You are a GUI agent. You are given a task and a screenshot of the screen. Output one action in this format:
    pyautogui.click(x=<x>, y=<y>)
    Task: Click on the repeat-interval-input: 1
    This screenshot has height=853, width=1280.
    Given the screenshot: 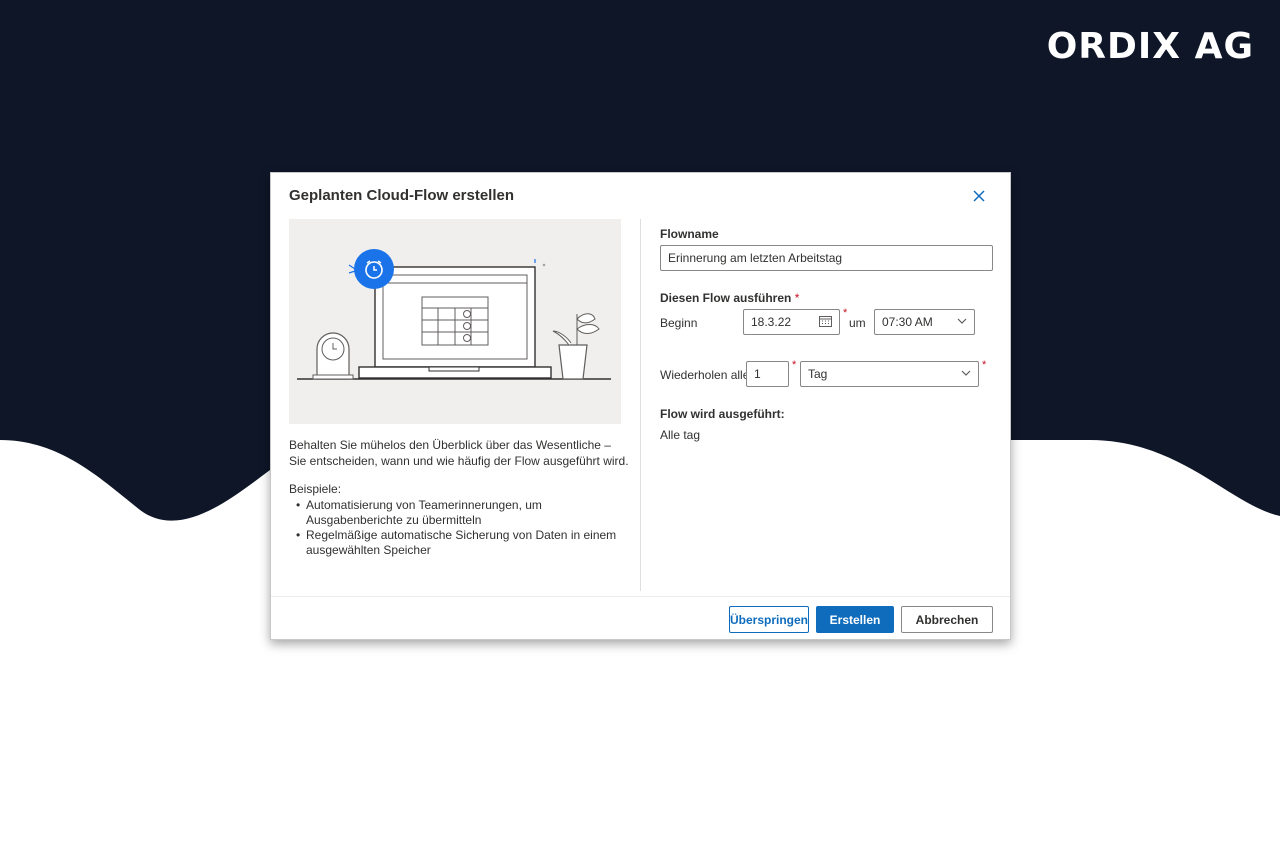 What is the action you would take?
    pyautogui.click(x=767, y=374)
    